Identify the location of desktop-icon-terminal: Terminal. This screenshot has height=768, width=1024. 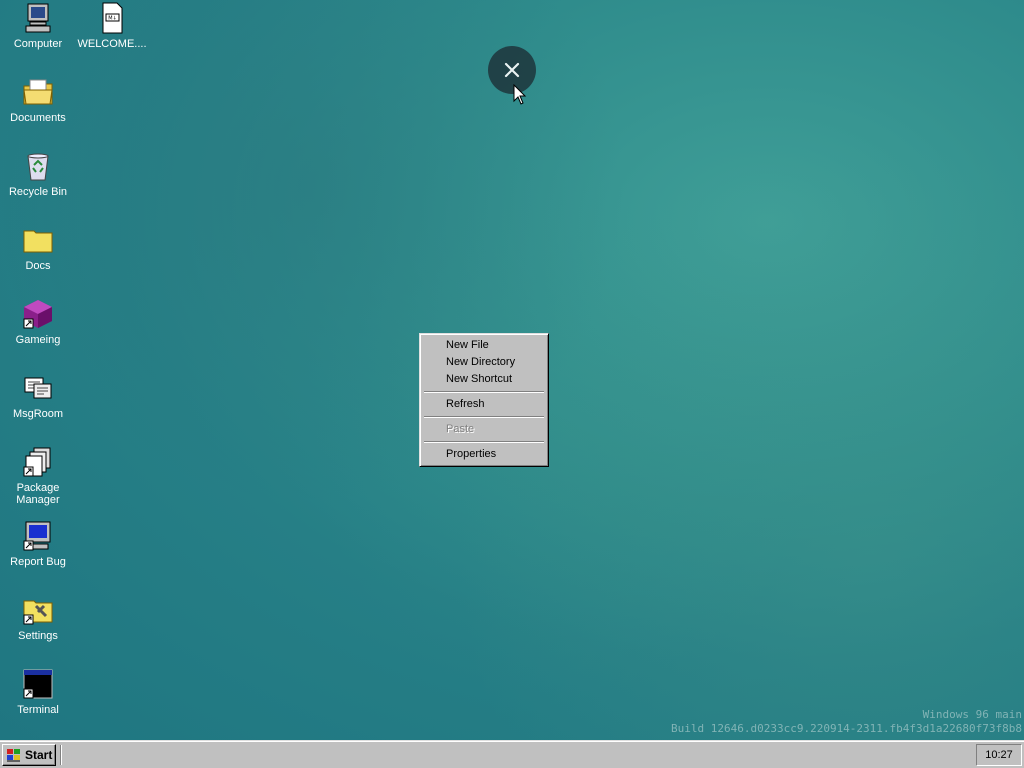
(38, 692).